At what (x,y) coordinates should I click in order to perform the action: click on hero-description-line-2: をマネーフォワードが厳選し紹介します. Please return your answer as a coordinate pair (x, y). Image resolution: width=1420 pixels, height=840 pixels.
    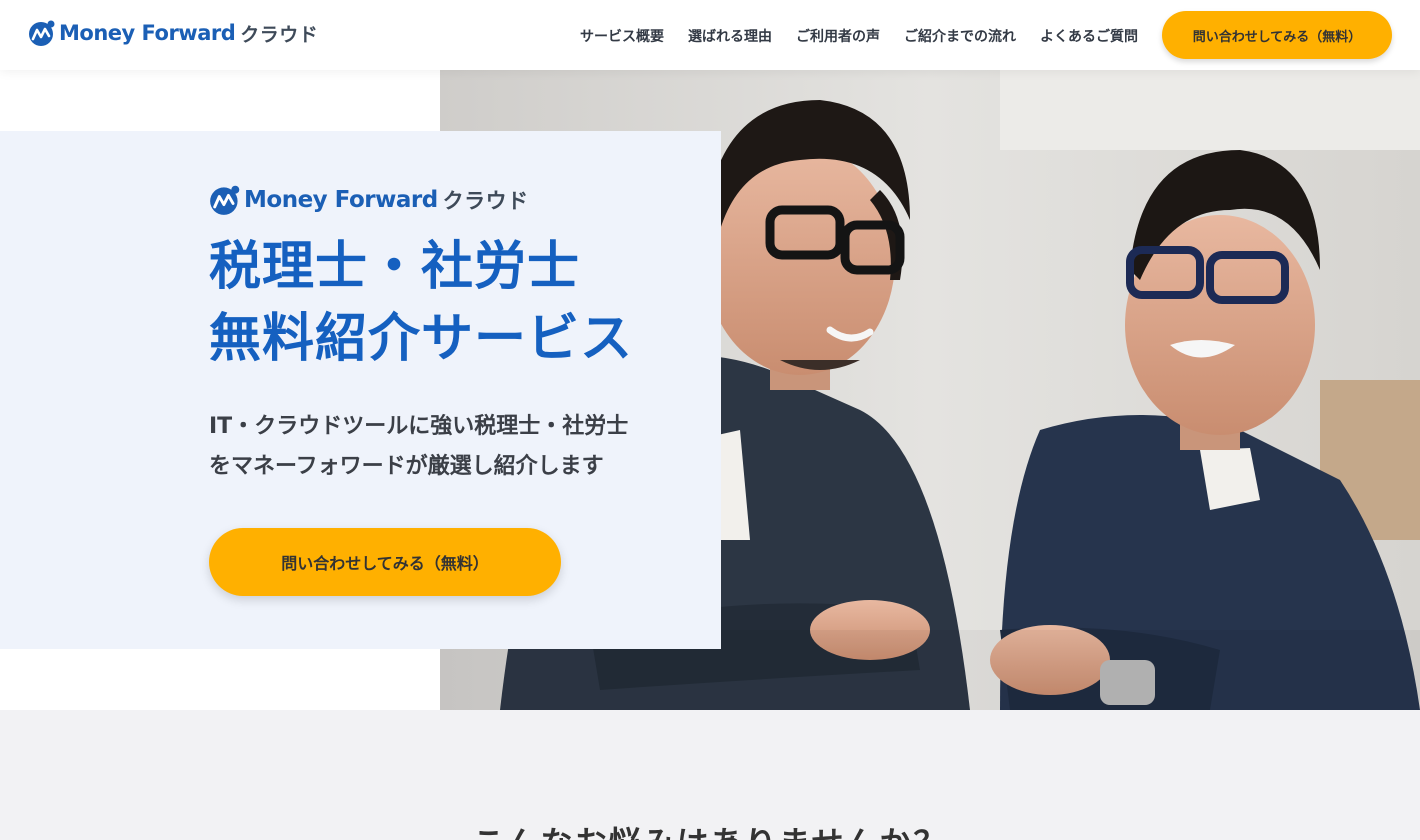
    Looking at the image, I should click on (406, 466).